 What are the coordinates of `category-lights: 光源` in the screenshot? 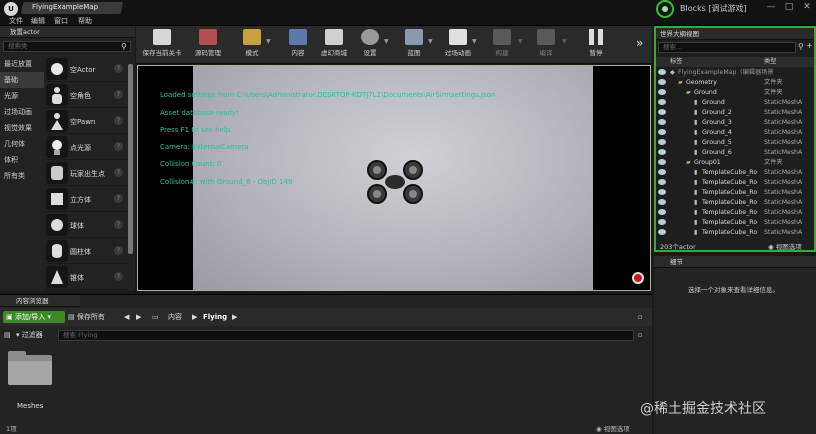 It's located at (22, 96).